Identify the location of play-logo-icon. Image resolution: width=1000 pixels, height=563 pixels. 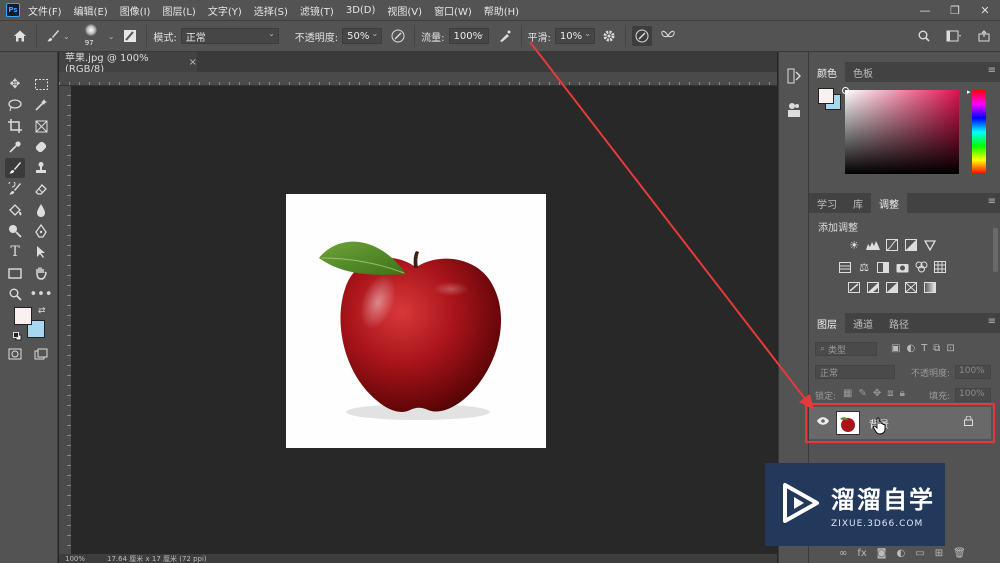
(799, 504).